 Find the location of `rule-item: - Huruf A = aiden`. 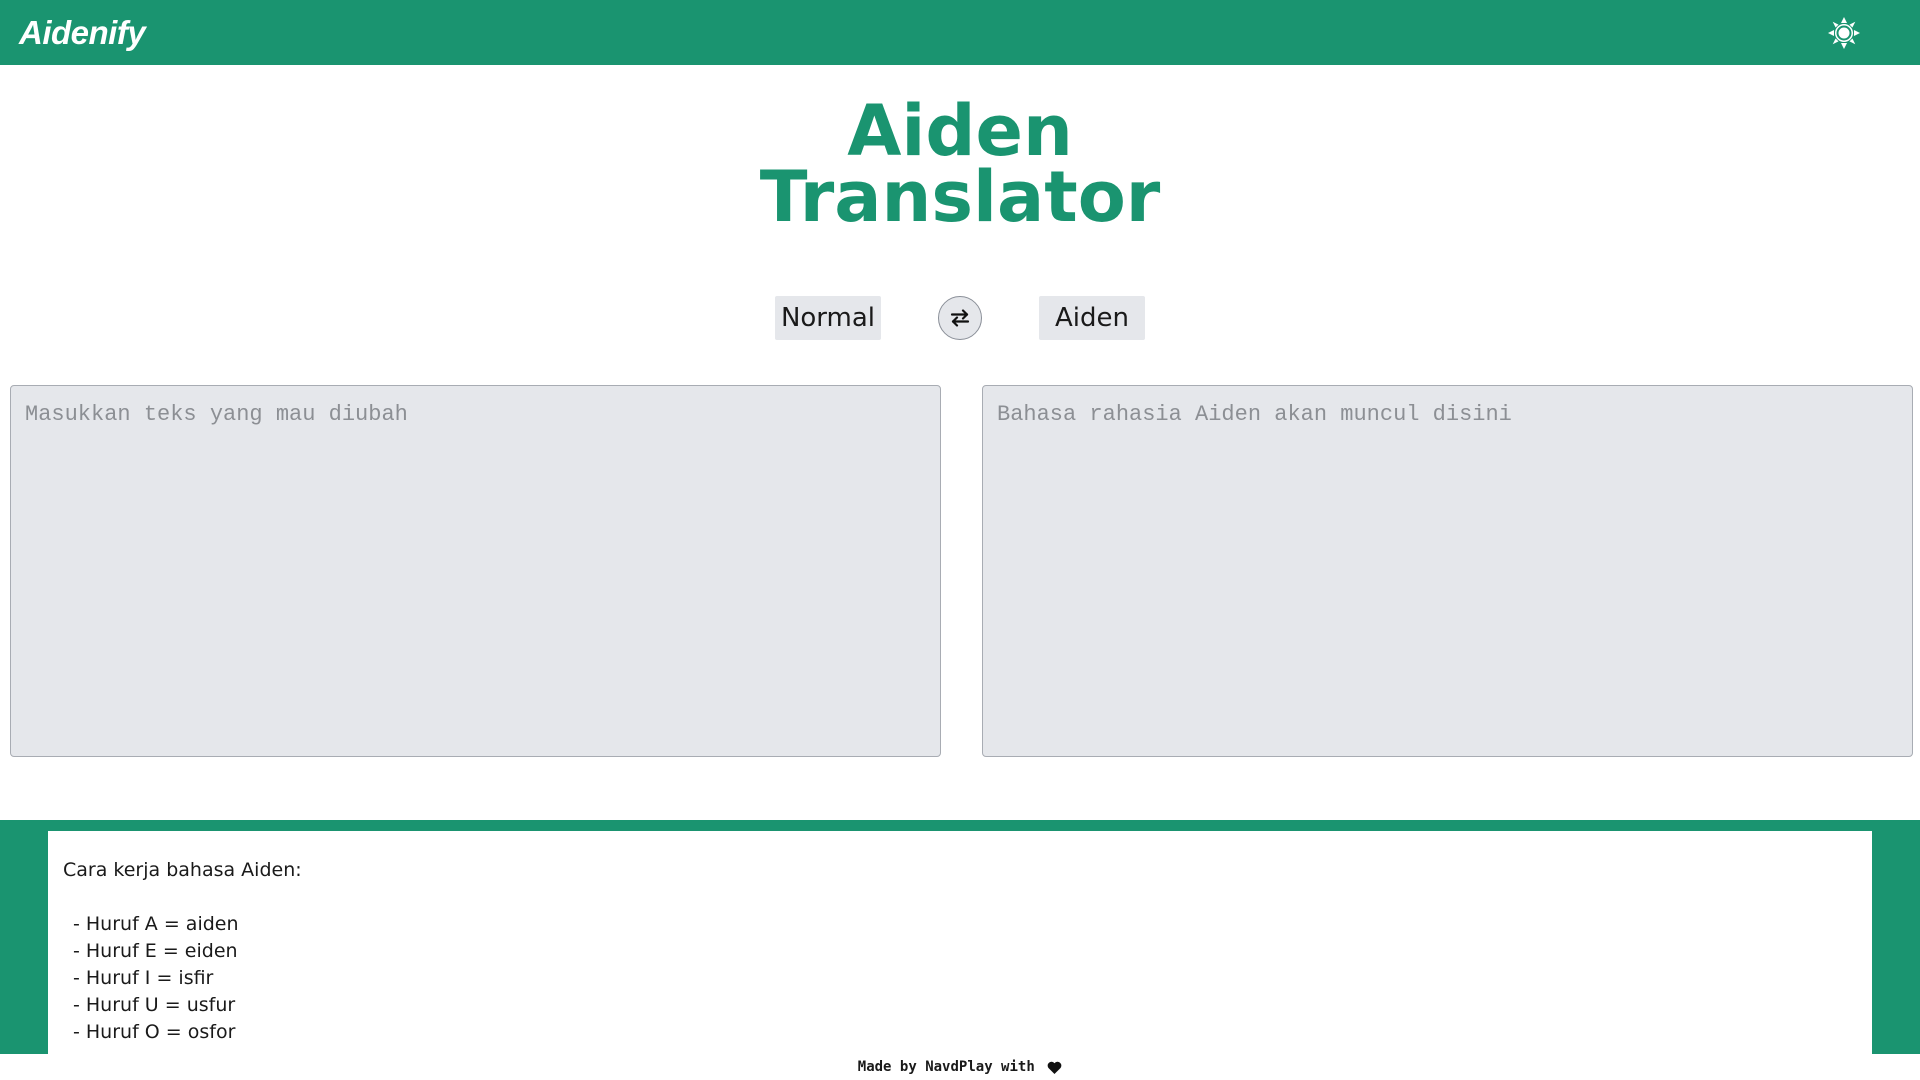

rule-item: - Huruf A = aiden is located at coordinates (156, 924).